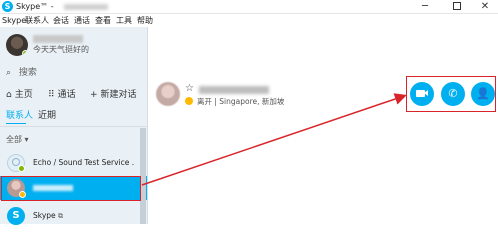 The image size is (498, 240). What do you see at coordinates (9, 95) in the screenshot?
I see `home-icon: ⌂` at bounding box center [9, 95].